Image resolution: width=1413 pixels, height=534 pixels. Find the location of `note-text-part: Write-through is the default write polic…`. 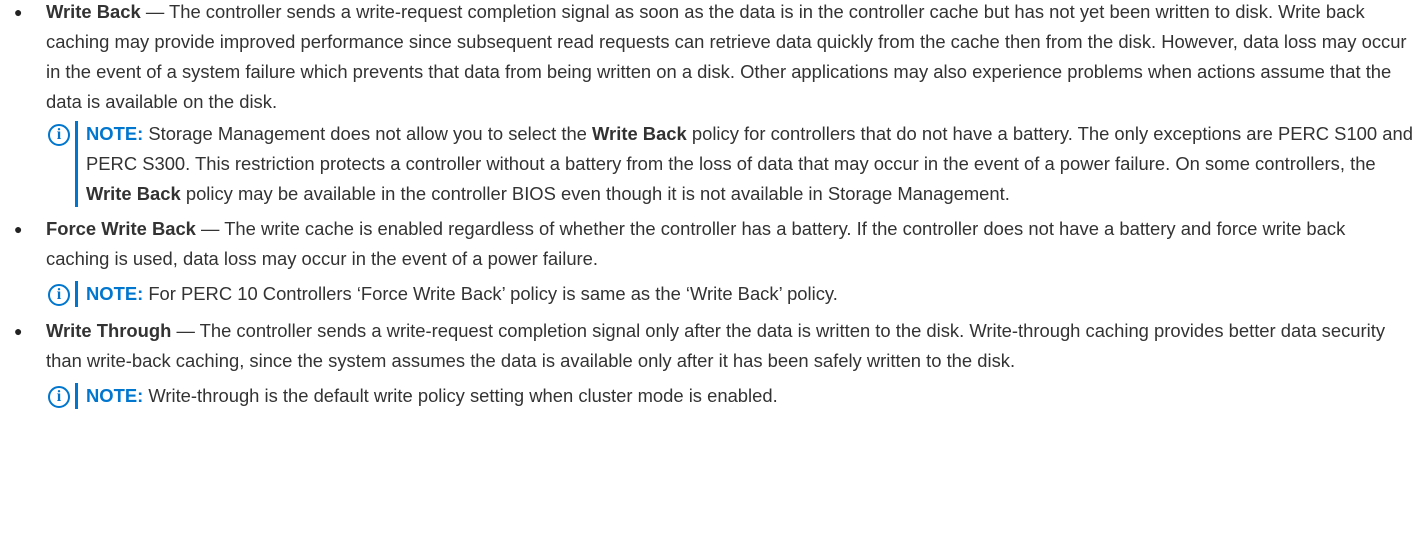

note-text-part: Write-through is the default write polic… is located at coordinates (460, 395).